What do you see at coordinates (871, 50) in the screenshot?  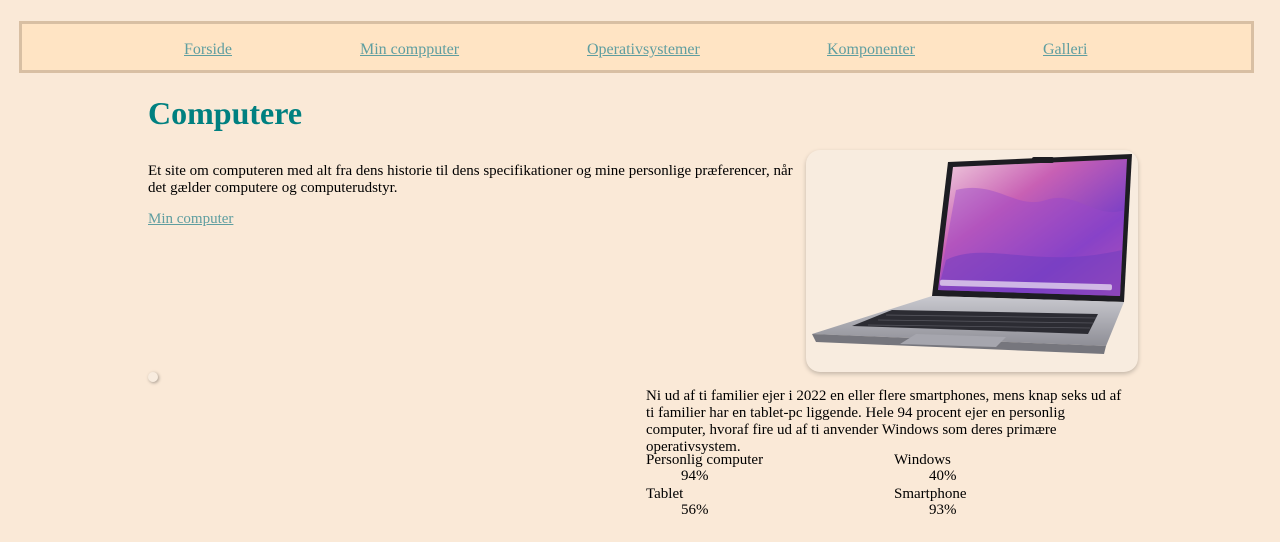 I see `nav-link-komponenter: Komponenter` at bounding box center [871, 50].